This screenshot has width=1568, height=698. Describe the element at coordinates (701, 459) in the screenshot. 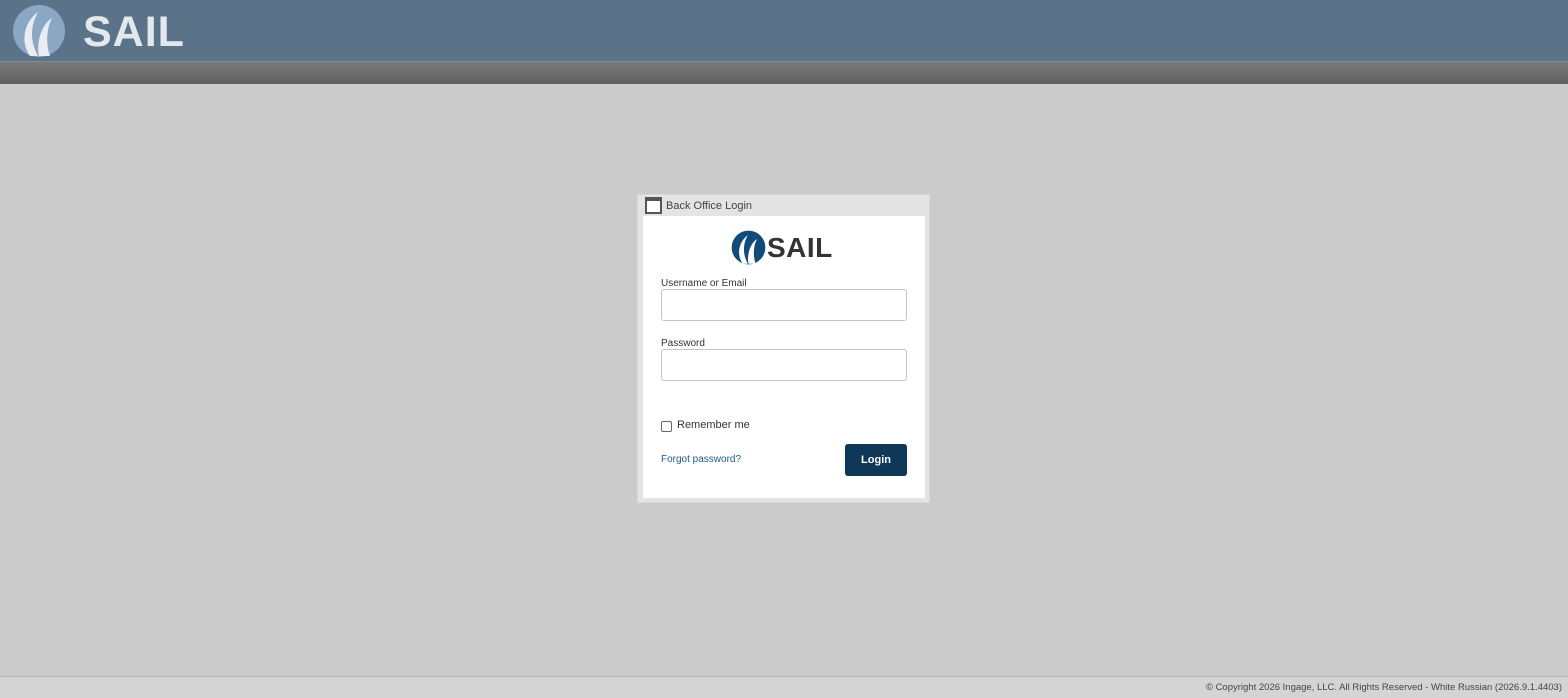

I see `forgot-password-link: Forgot password?` at that location.